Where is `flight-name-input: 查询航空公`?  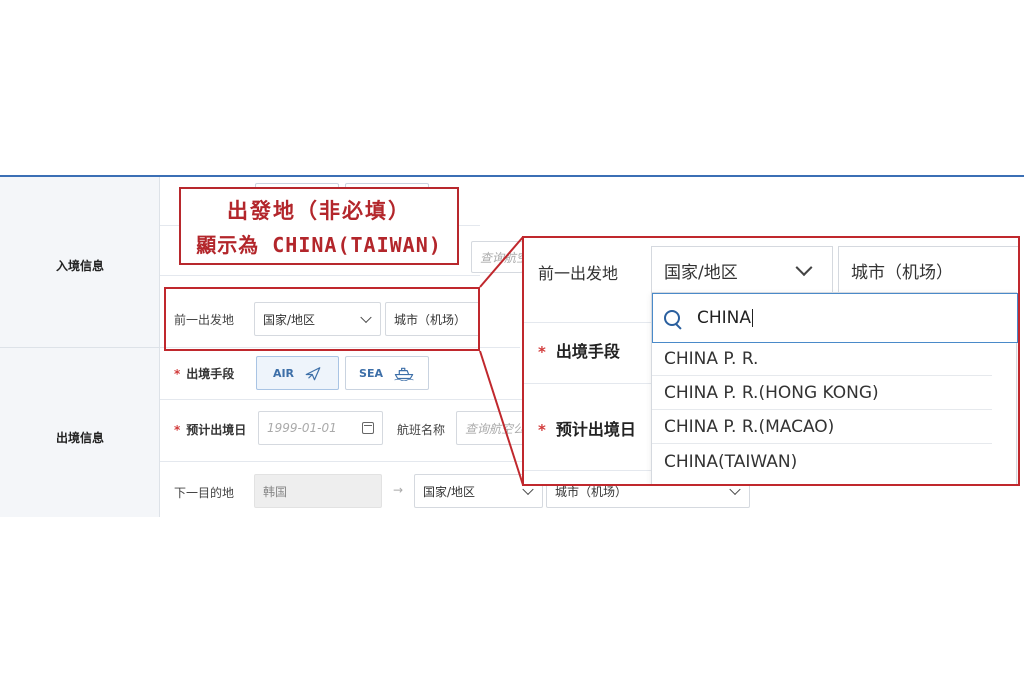
flight-name-input: 查询航空公 is located at coordinates (490, 428).